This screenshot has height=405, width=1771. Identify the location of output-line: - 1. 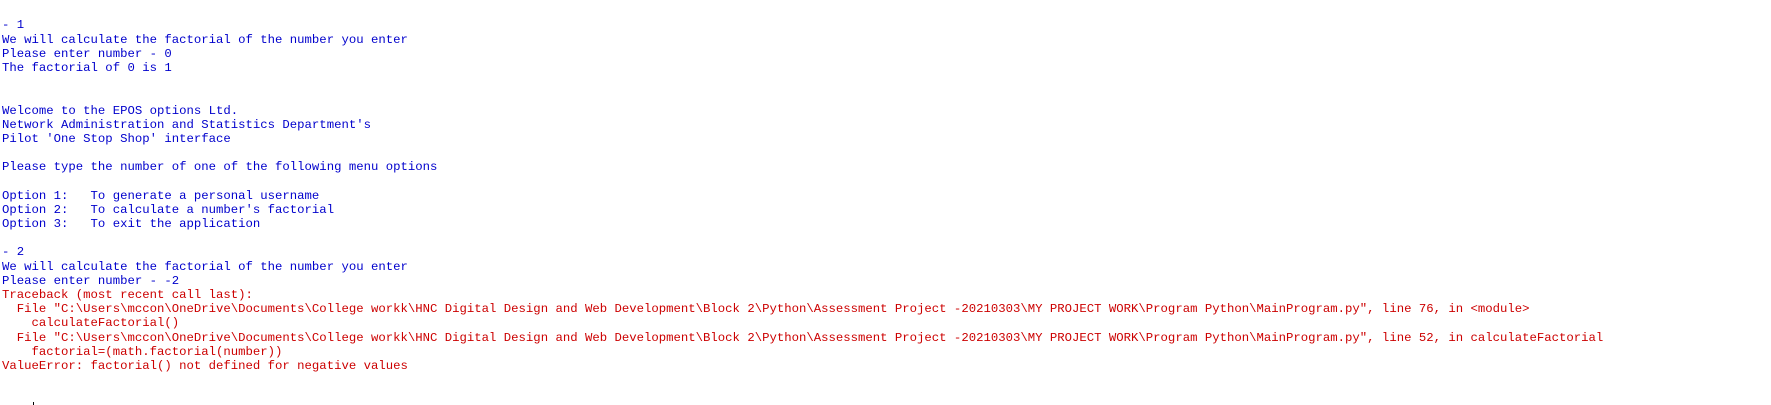
(13, 25).